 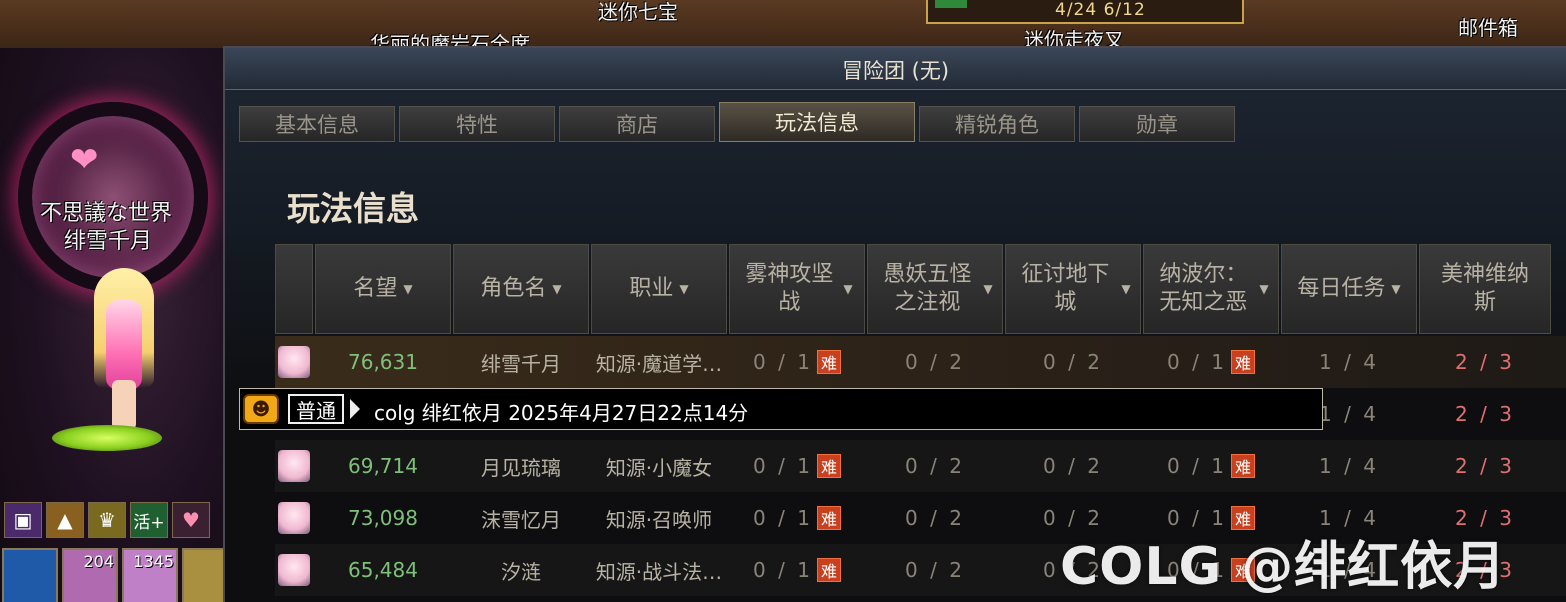 What do you see at coordinates (107, 438) in the screenshot?
I see `character-ground-marker` at bounding box center [107, 438].